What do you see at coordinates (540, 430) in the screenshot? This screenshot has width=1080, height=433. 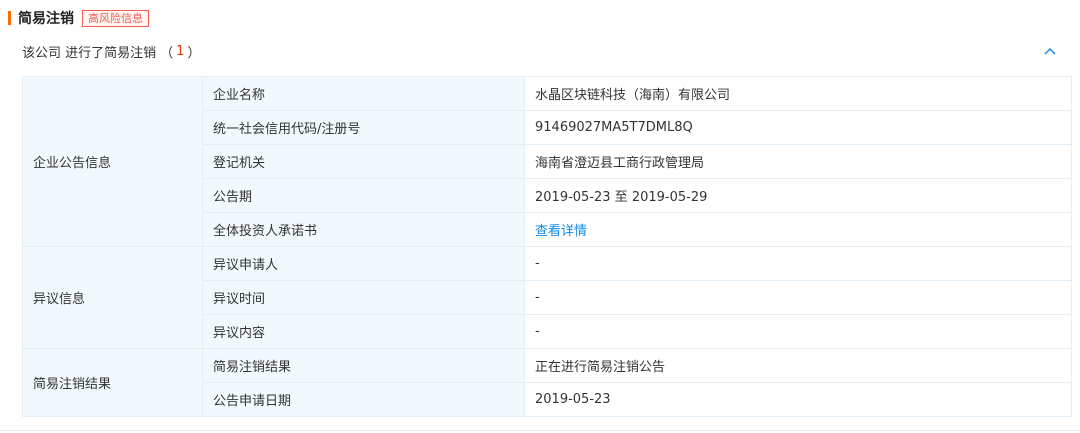 I see `bottom-divider` at bounding box center [540, 430].